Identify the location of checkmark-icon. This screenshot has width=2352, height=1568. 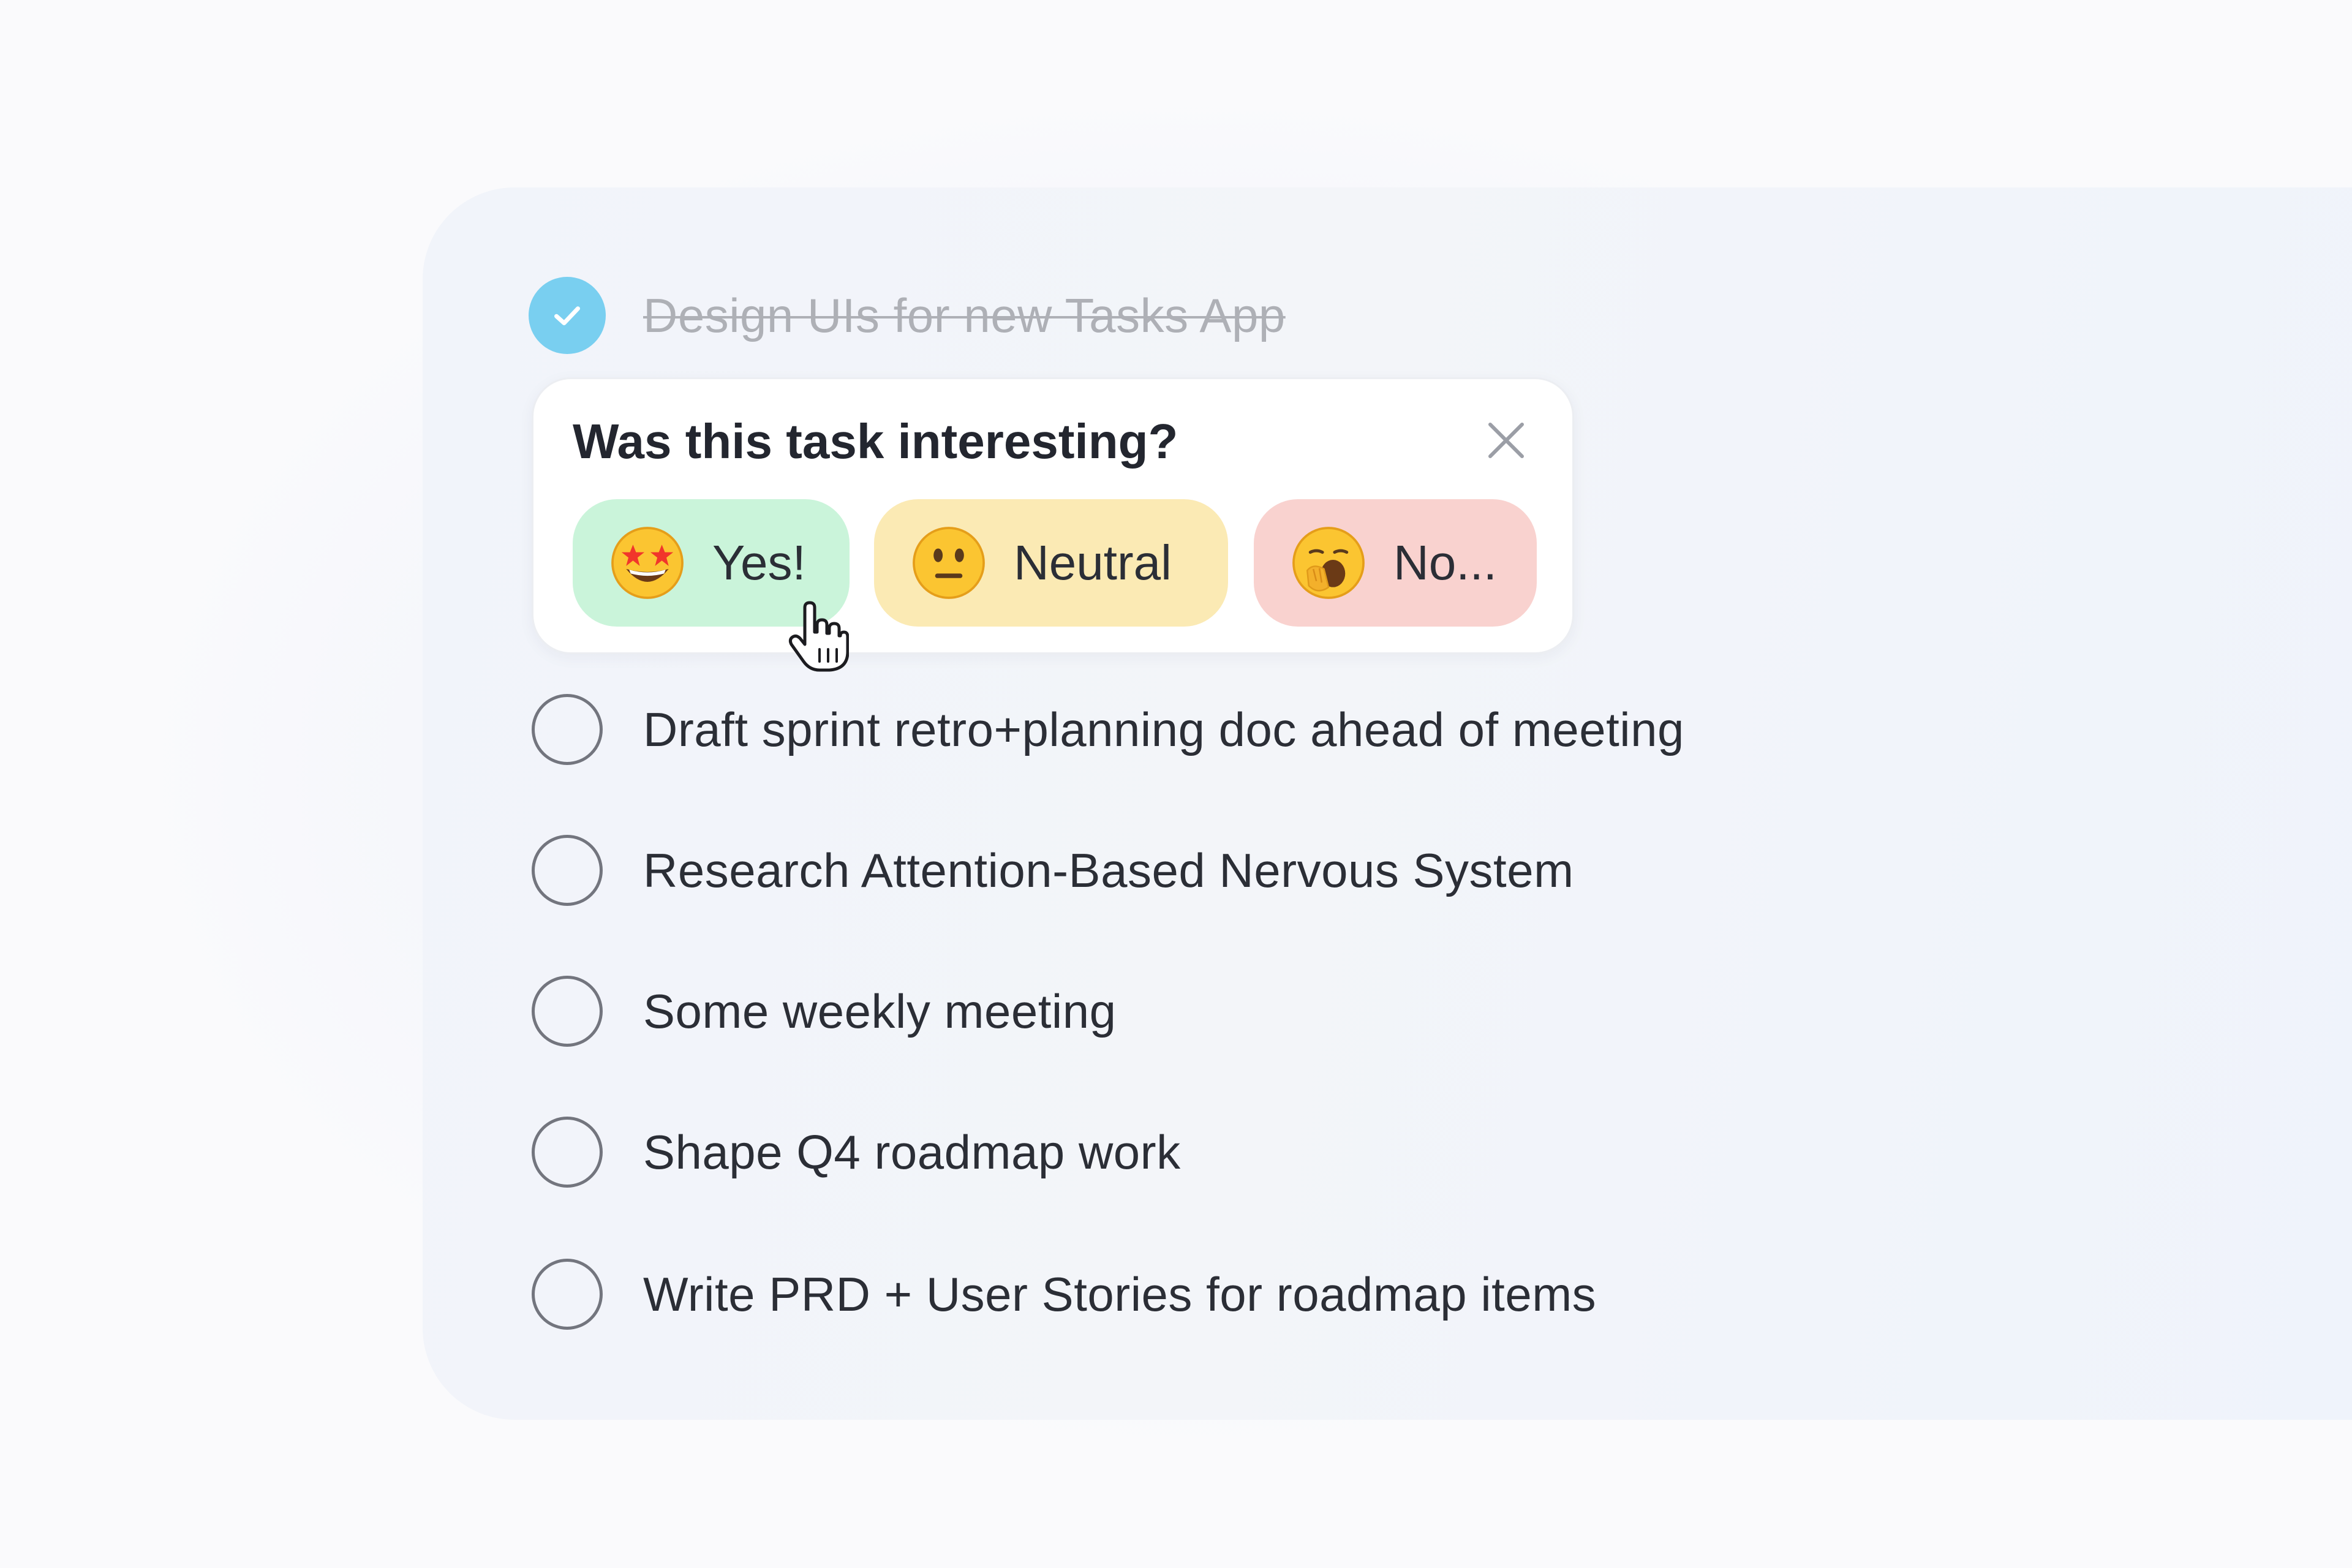
(567, 315).